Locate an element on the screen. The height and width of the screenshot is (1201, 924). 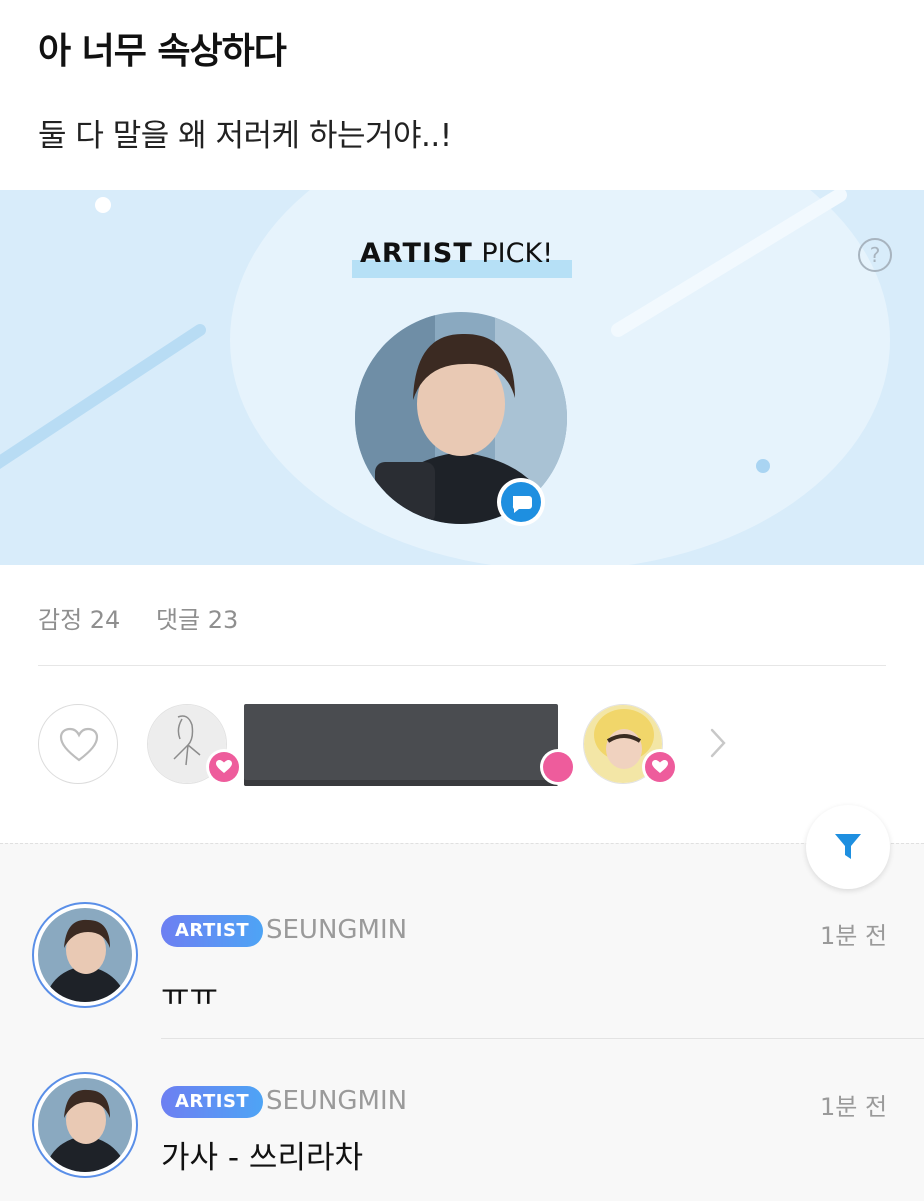
like-button is located at coordinates (78, 744).